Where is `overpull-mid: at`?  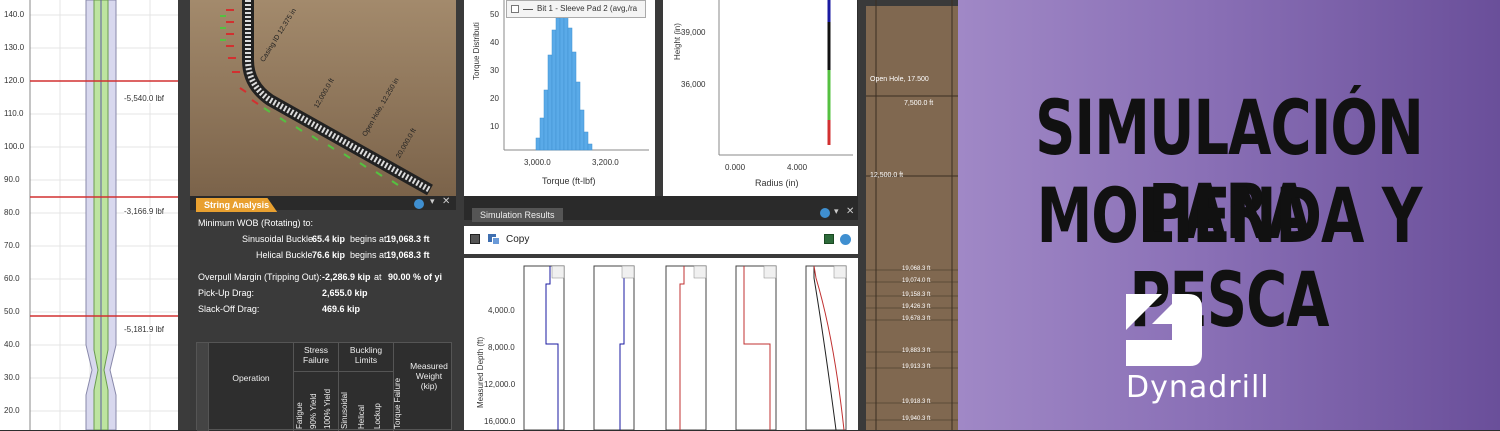
overpull-mid: at is located at coordinates (378, 277).